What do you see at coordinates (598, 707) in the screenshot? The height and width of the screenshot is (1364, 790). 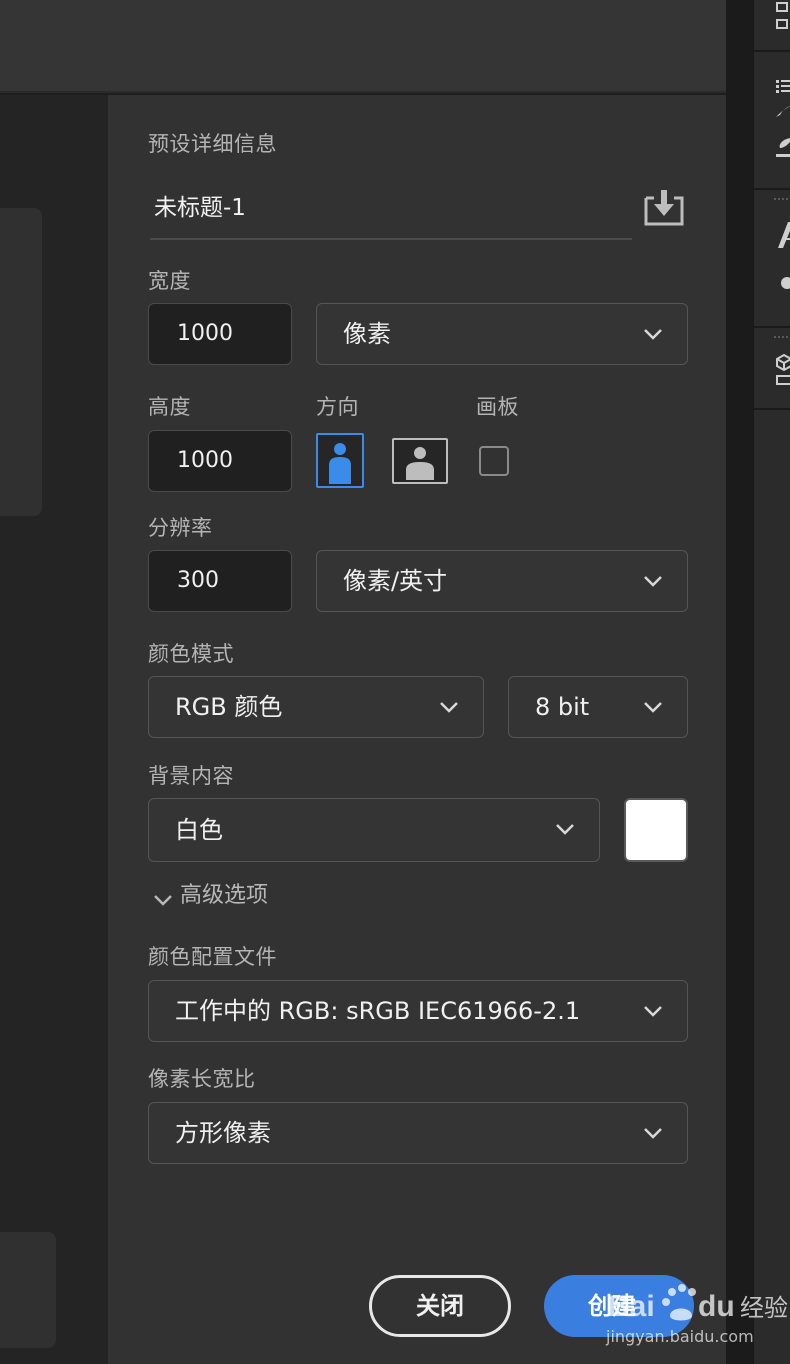 I see `bit-depth-select: 8 bit` at bounding box center [598, 707].